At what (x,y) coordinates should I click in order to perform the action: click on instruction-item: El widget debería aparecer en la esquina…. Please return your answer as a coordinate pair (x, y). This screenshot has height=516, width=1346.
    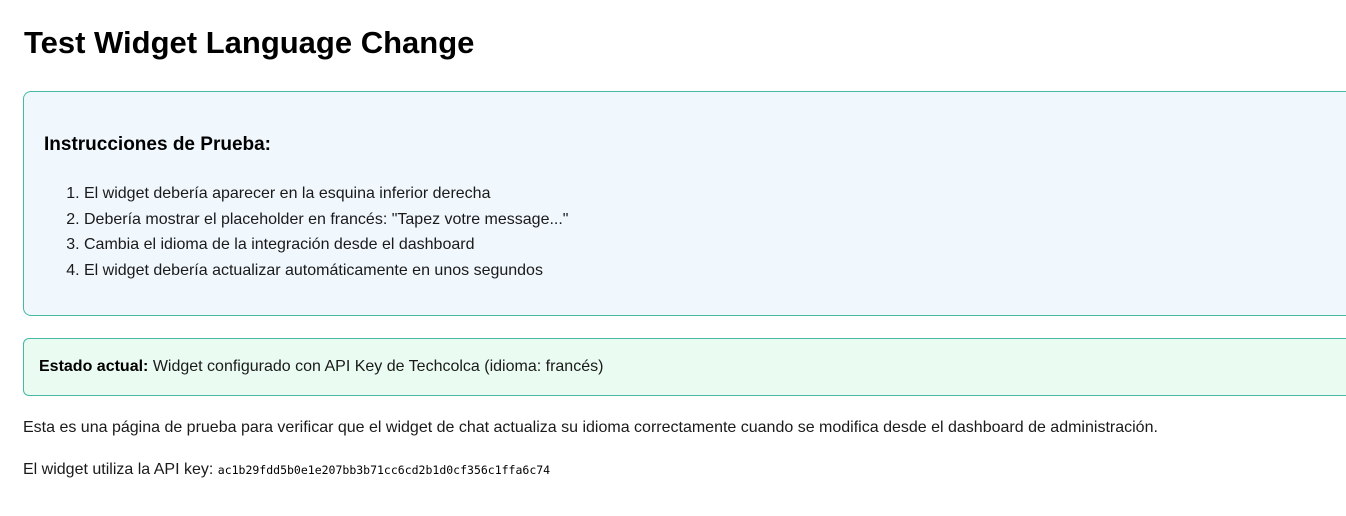
    Looking at the image, I should click on (326, 194).